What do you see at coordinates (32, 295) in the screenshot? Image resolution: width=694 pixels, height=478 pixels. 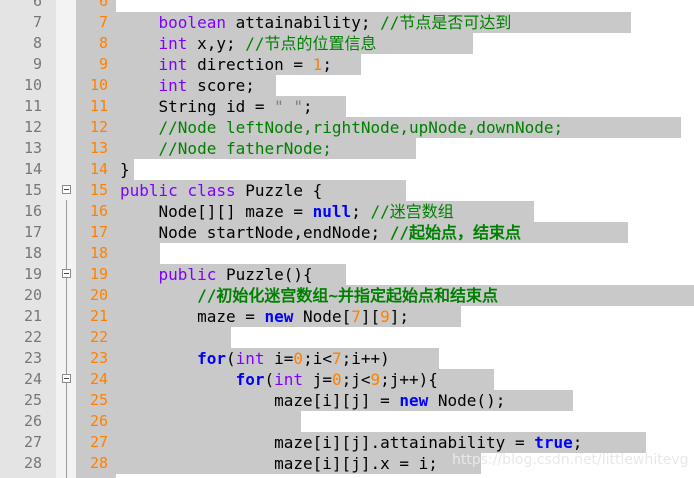 I see `line-number: 20` at bounding box center [32, 295].